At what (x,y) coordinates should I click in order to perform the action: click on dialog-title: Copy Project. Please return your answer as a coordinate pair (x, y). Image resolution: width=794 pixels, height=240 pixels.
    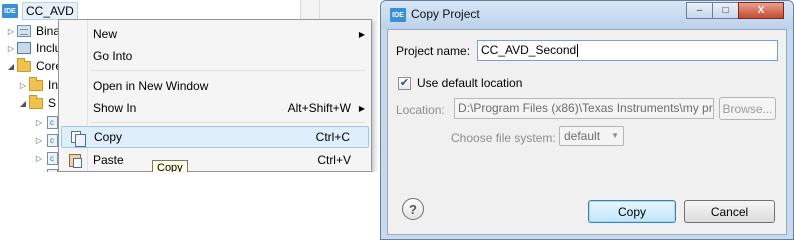
    Looking at the image, I should click on (445, 14).